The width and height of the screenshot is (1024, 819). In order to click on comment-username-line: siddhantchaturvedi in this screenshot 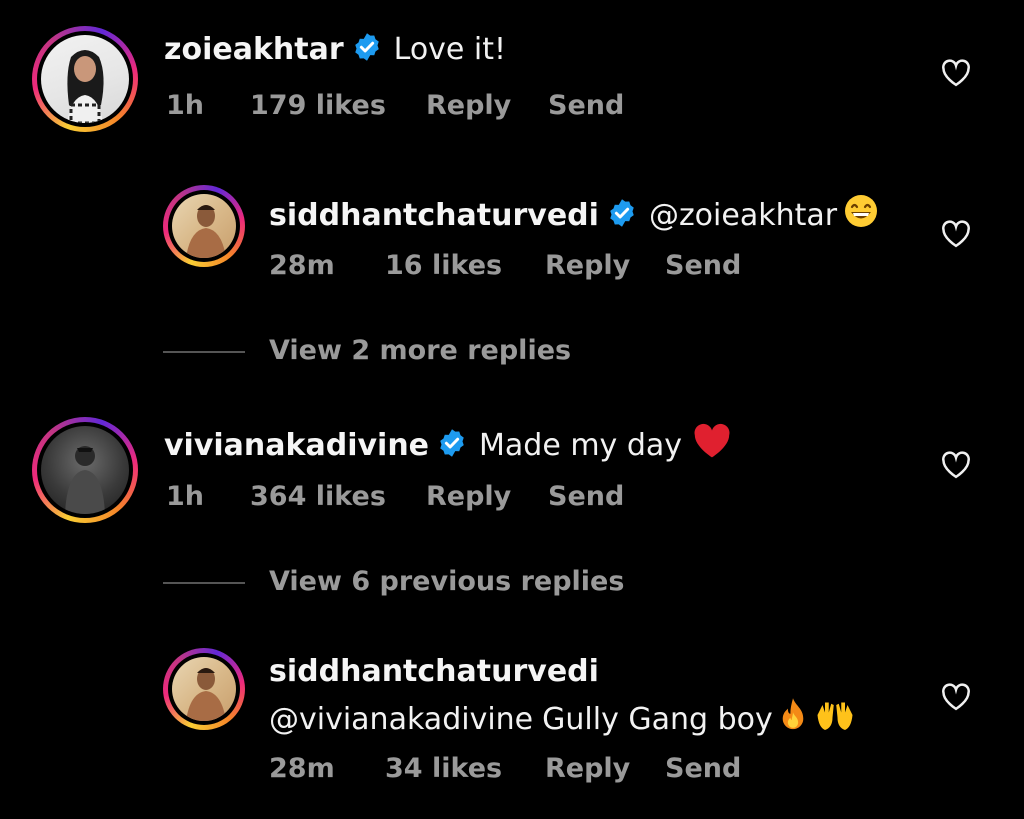, I will do `click(434, 671)`.